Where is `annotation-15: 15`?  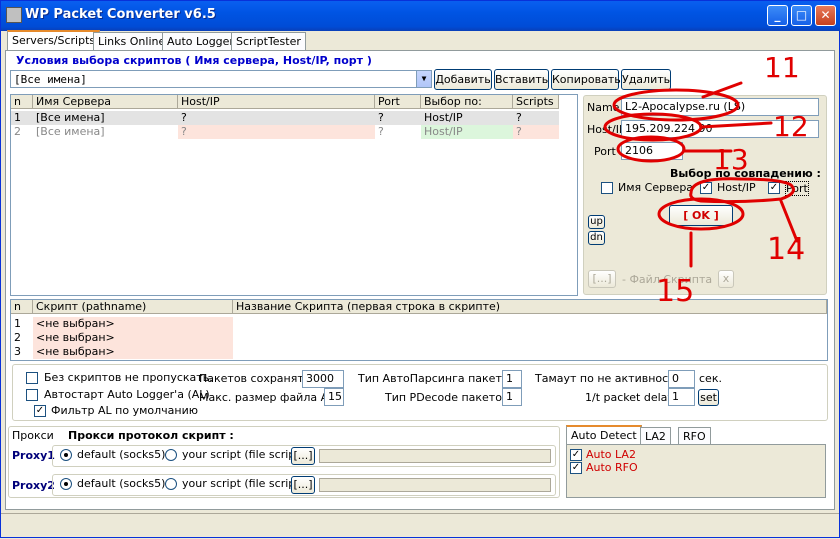
annotation-15: 15 is located at coordinates (700, 253).